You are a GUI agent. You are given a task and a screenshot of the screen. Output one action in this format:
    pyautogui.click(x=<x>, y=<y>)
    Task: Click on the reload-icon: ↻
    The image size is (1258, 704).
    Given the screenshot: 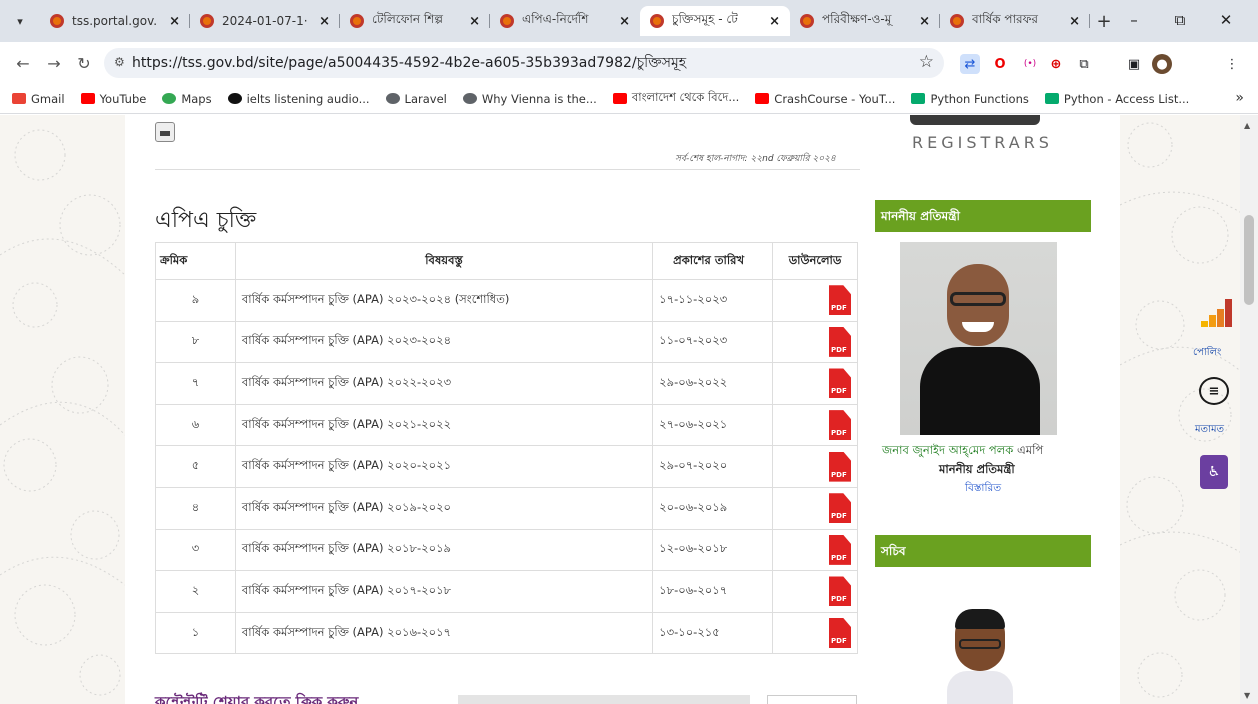 What is the action you would take?
    pyautogui.click(x=84, y=63)
    